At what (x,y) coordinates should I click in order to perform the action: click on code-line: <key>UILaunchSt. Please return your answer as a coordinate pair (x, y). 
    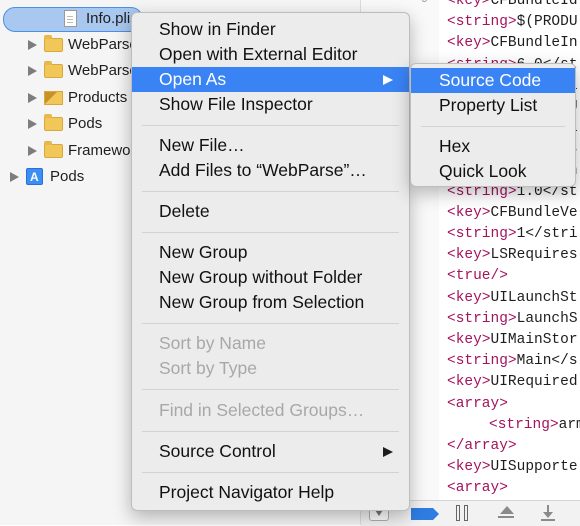
    Looking at the image, I should click on (513, 298).